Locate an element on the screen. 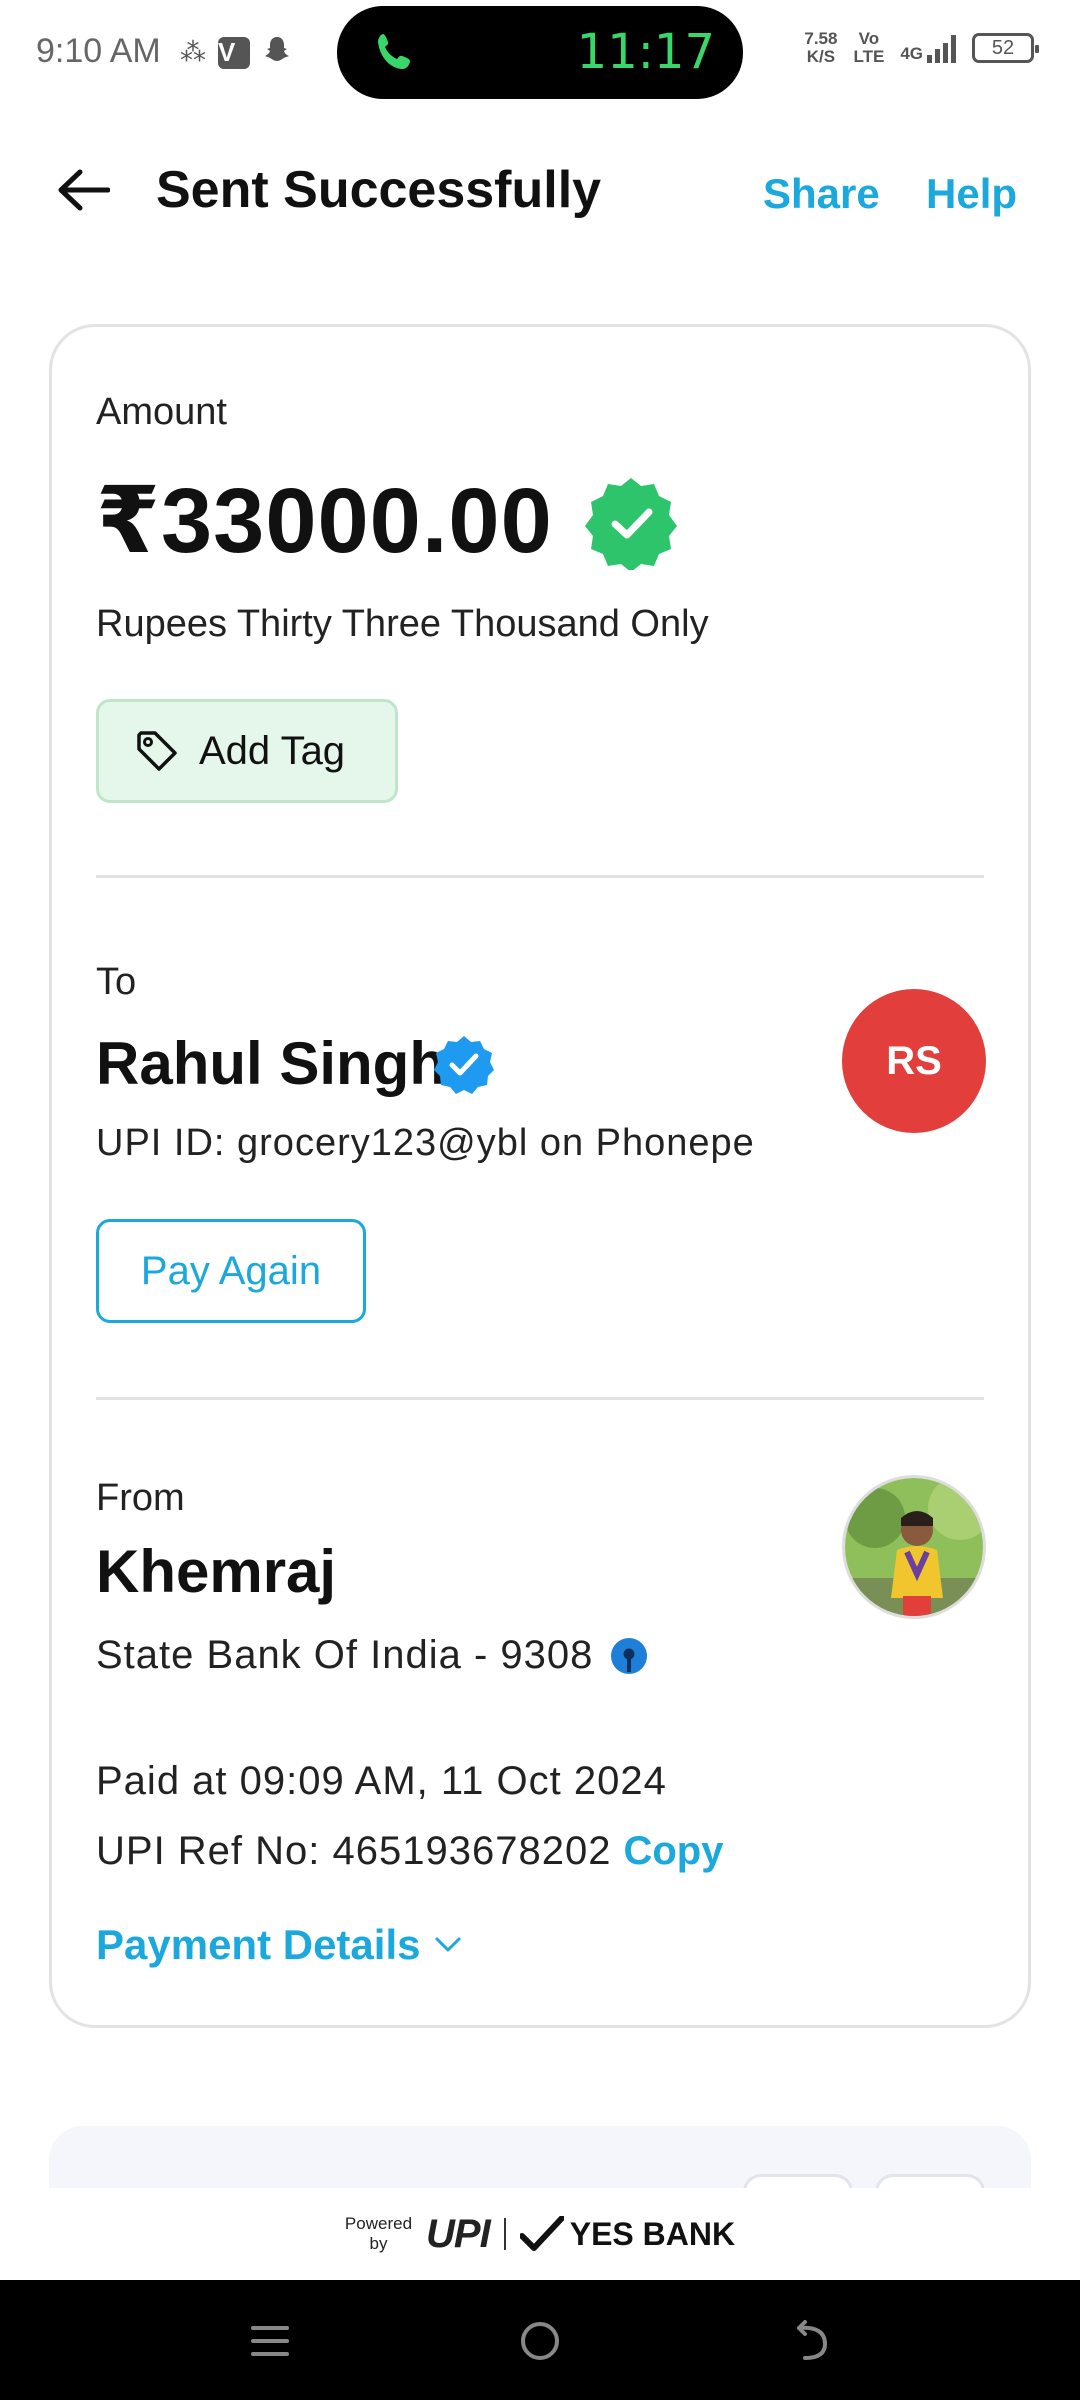 The height and width of the screenshot is (2400, 1080). system-navigation-bar is located at coordinates (540, 2340).